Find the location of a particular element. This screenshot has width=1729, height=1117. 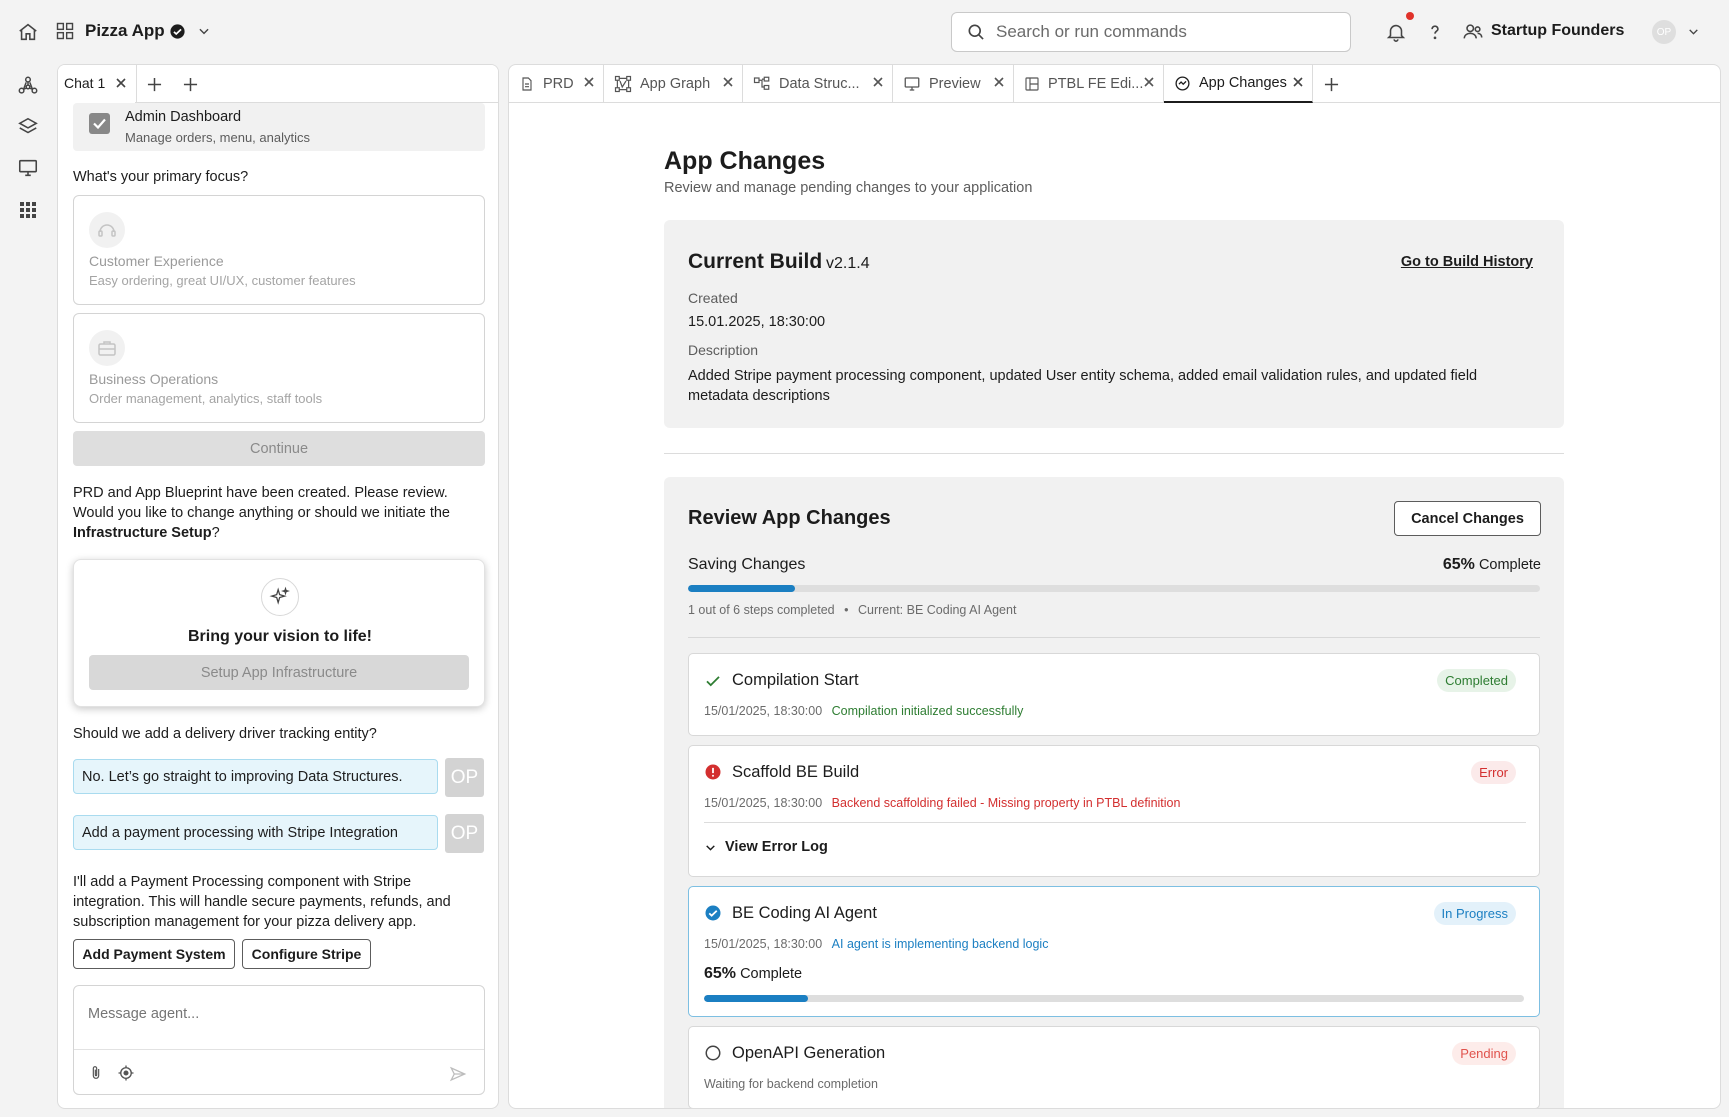

briefcase-icon is located at coordinates (107, 348).